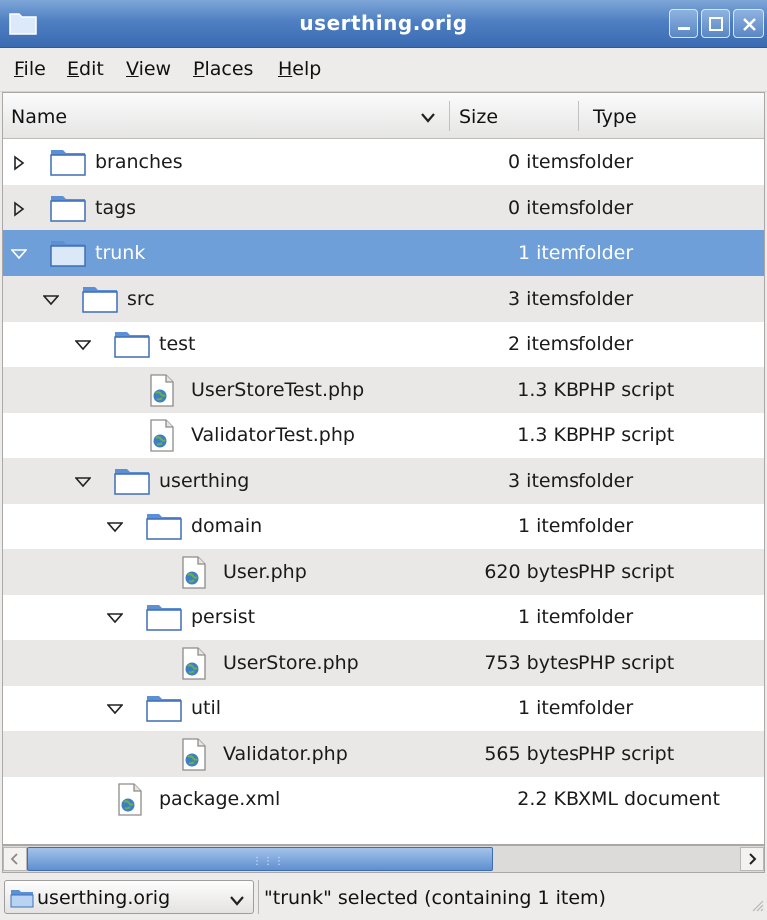  Describe the element at coordinates (548, 799) in the screenshot. I see `file-size: 2.2 KB` at that location.